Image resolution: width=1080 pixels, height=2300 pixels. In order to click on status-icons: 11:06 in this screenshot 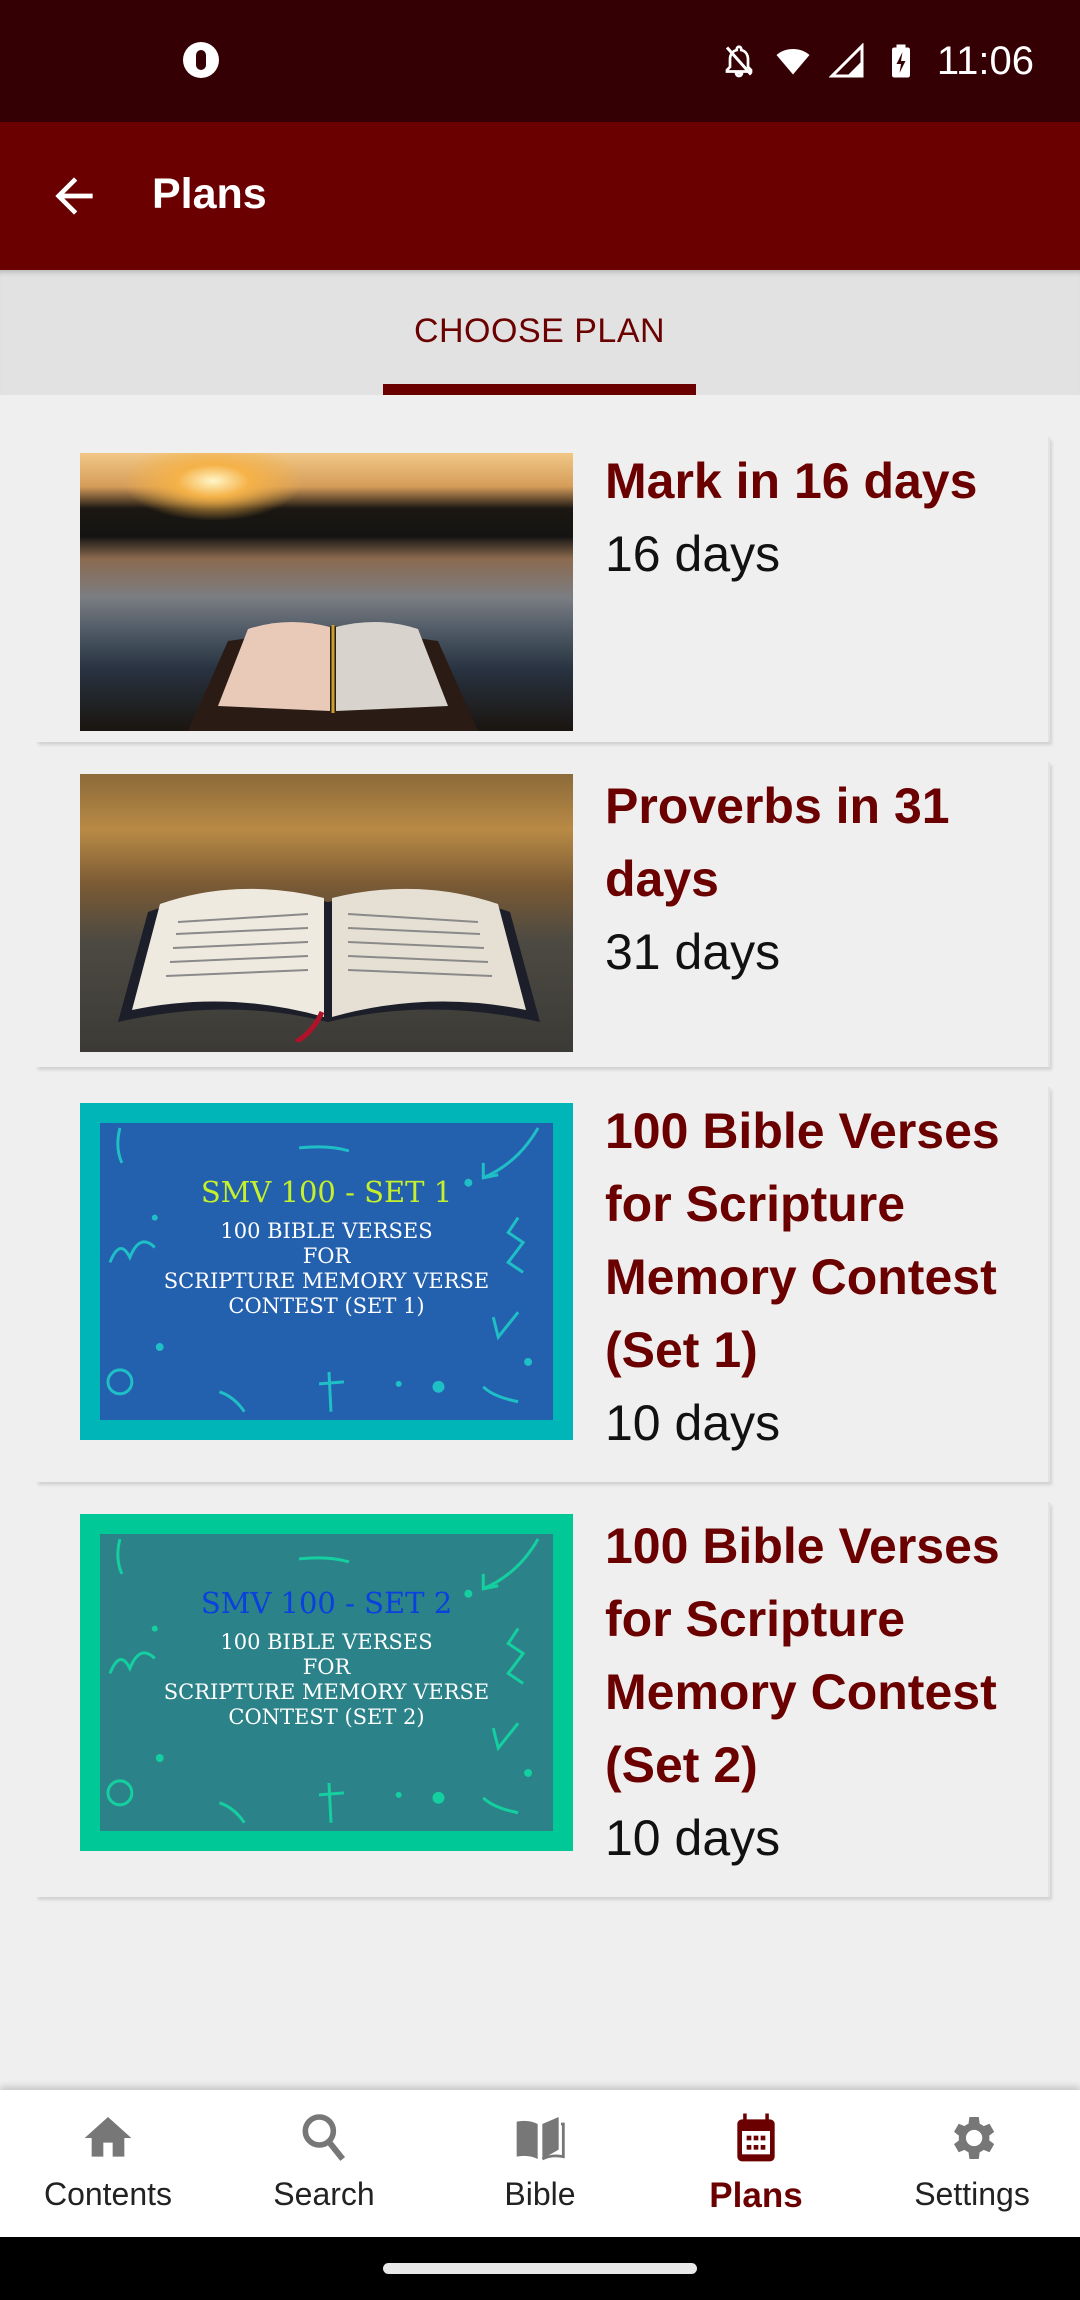, I will do `click(877, 61)`.